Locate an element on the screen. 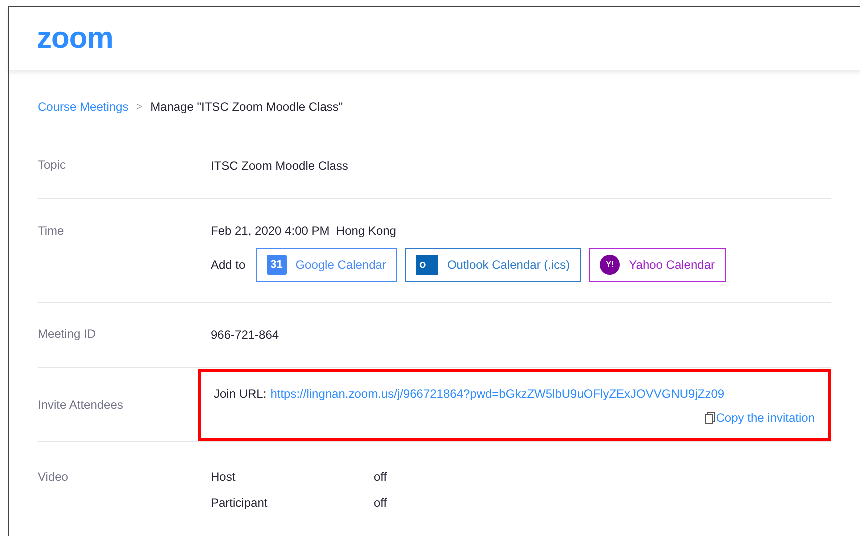  topic-value: ITSC Zoom Moodle Class is located at coordinates (279, 166).